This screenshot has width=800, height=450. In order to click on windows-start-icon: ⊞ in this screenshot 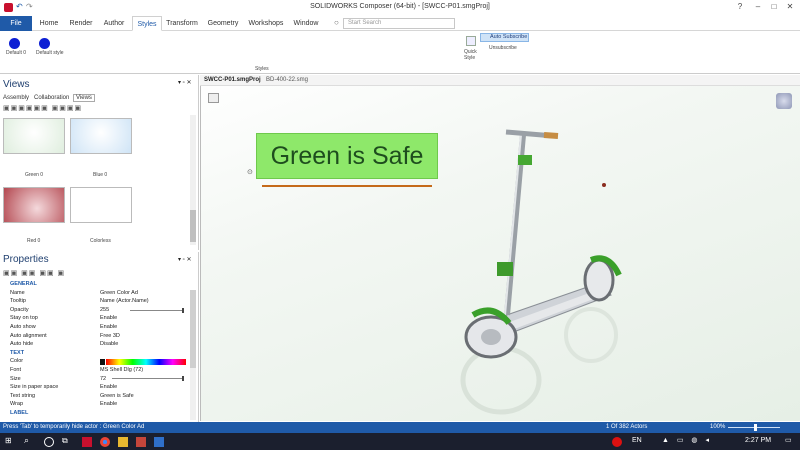, I will do `click(10, 441)`.